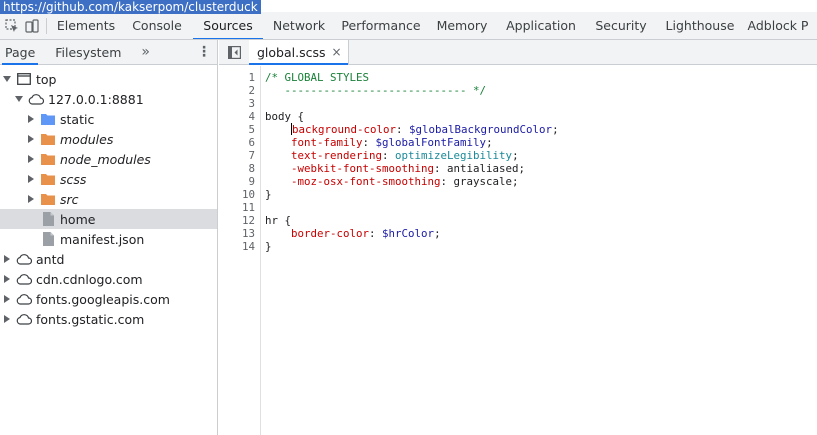  What do you see at coordinates (32, 26) in the screenshot?
I see `device-toggle-icon` at bounding box center [32, 26].